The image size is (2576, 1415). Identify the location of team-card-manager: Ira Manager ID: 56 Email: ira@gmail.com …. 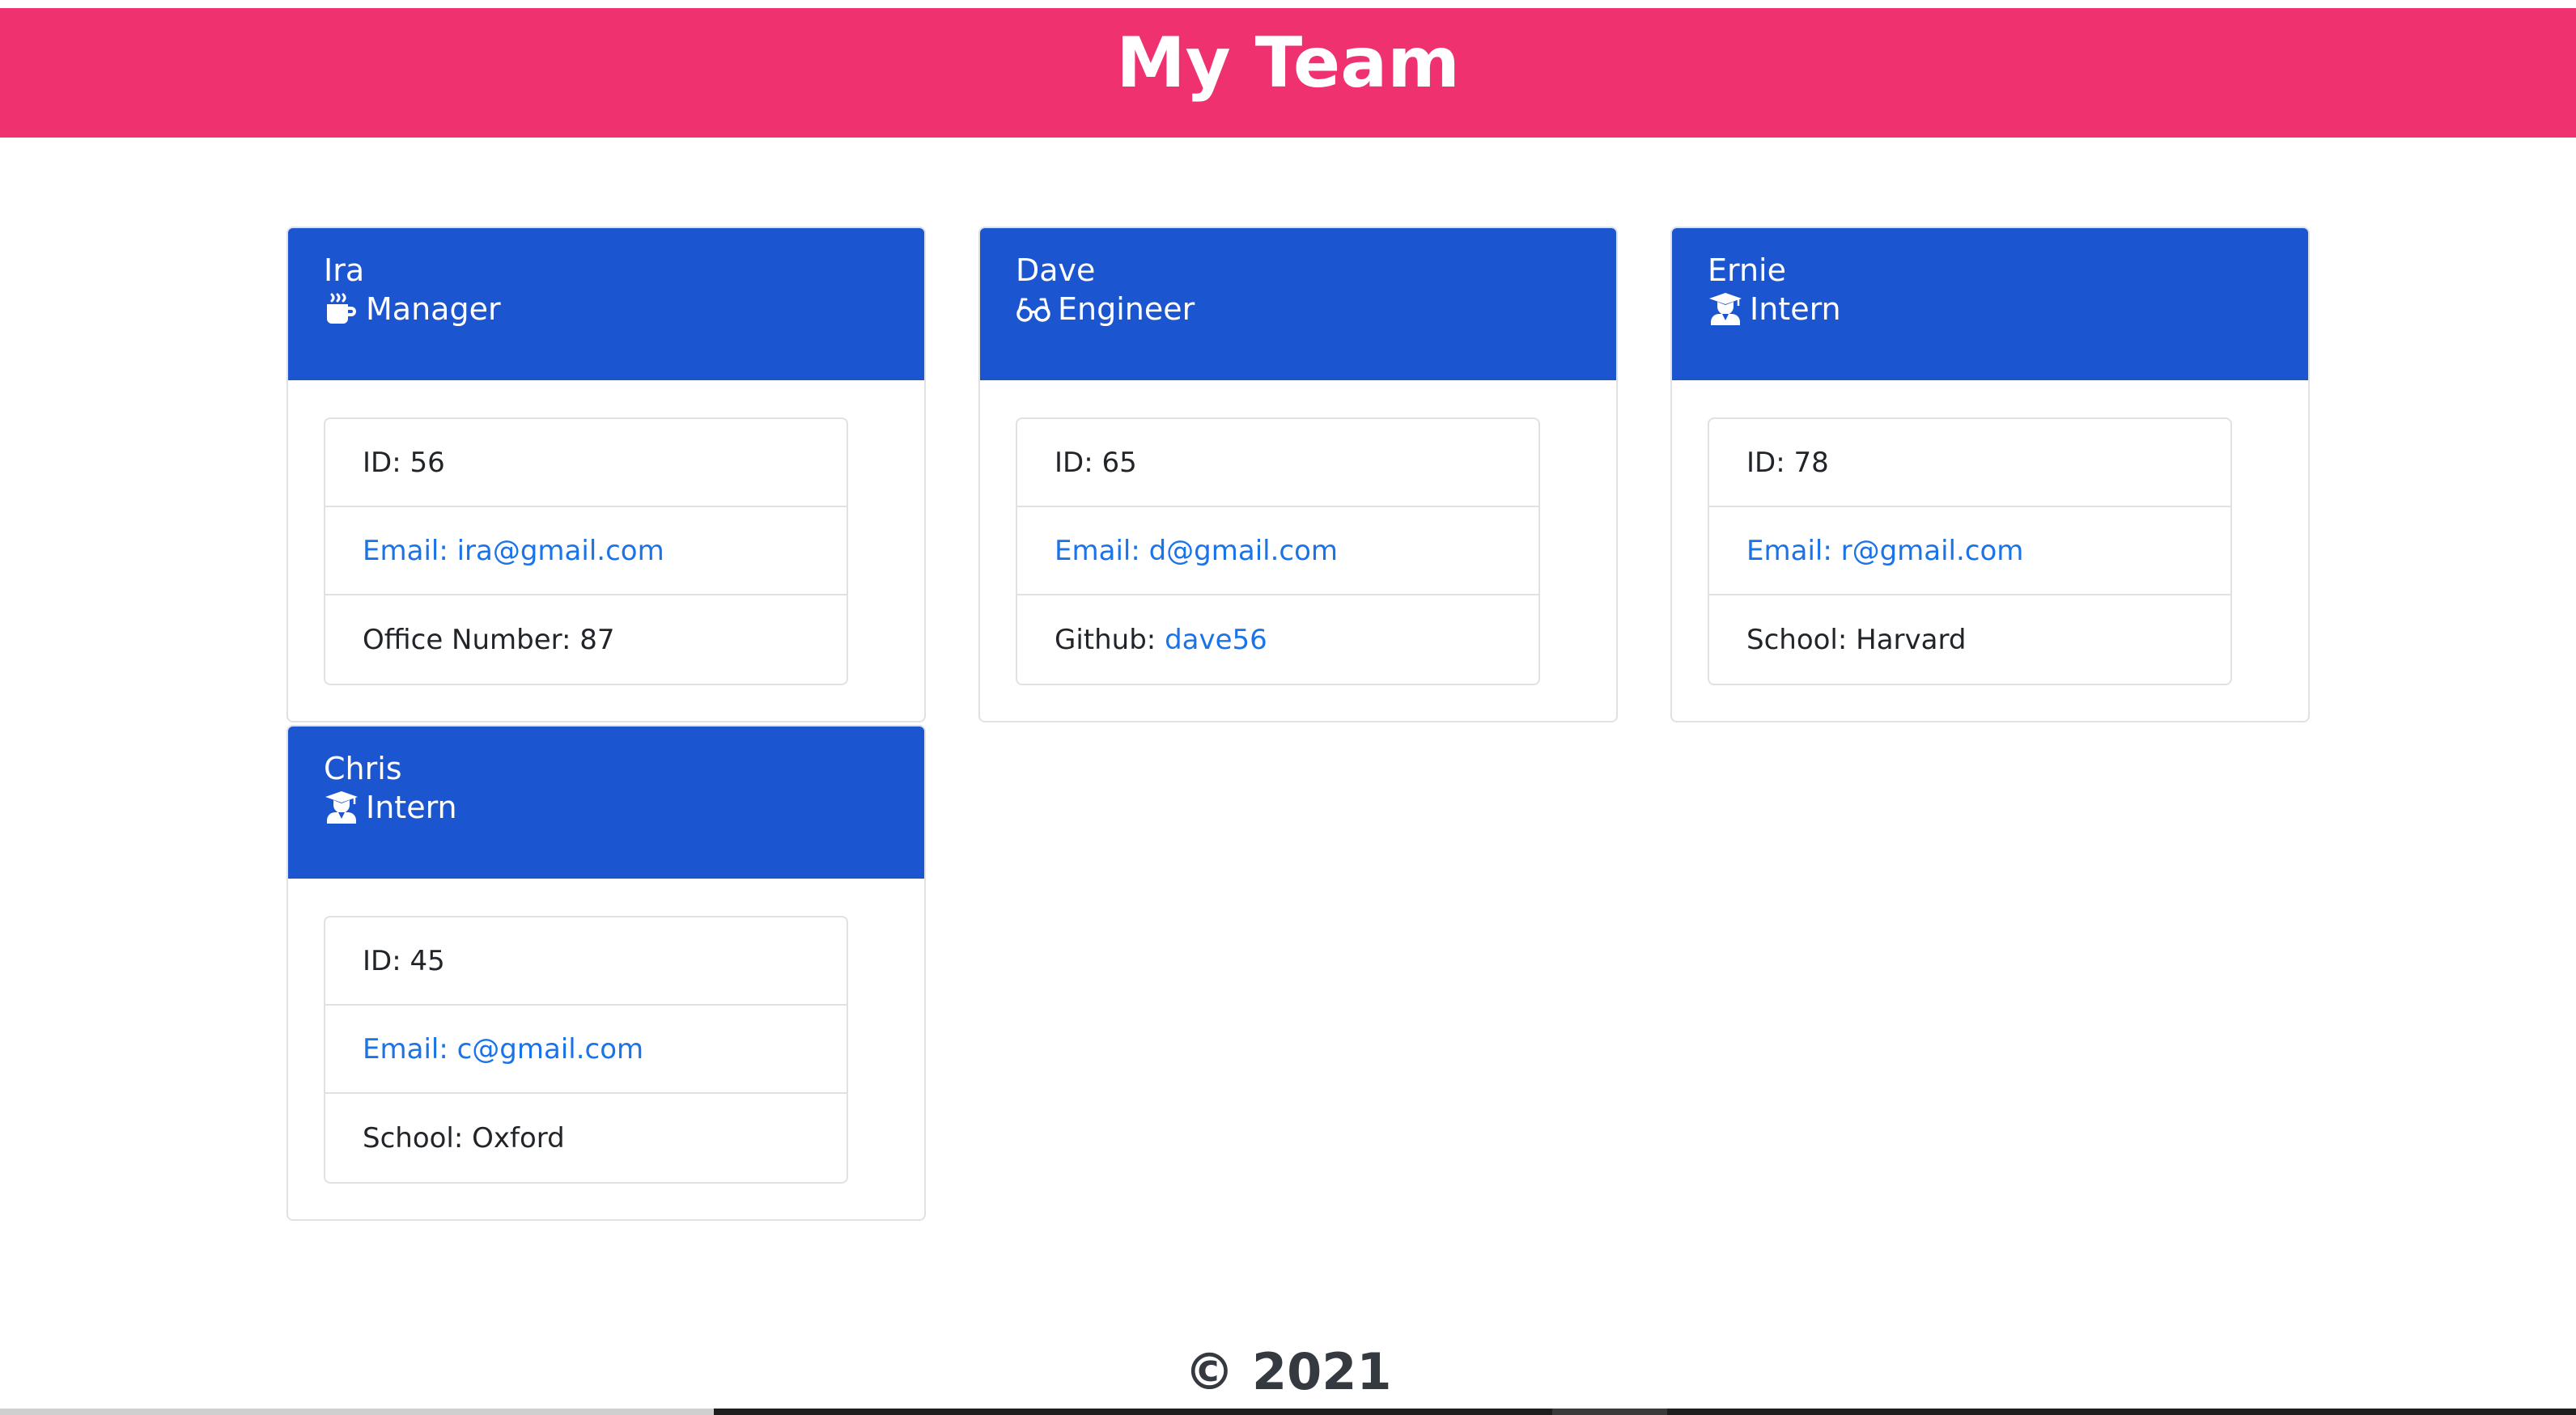
(606, 474).